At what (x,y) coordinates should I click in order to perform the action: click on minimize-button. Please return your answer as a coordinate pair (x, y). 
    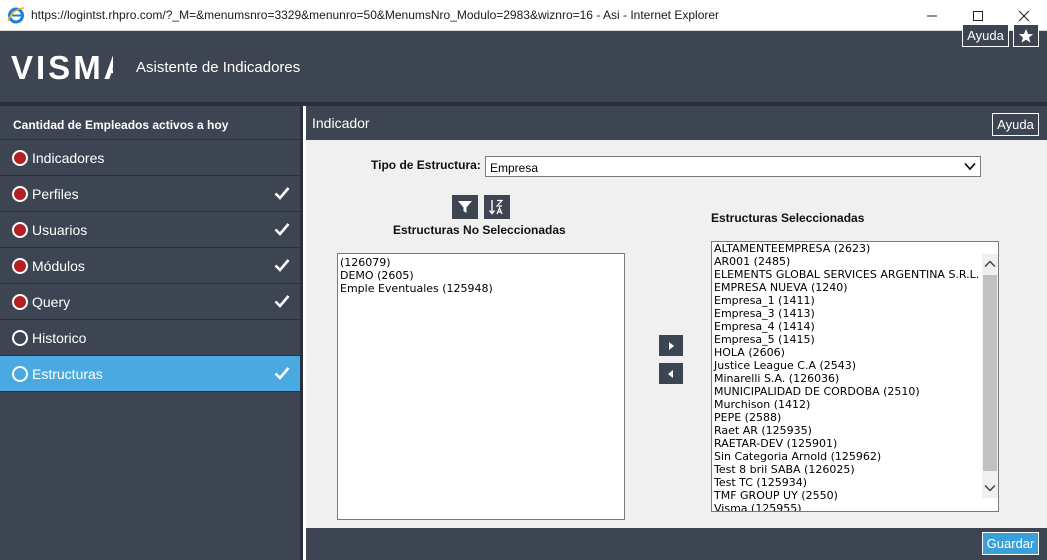
    Looking at the image, I should click on (932, 15).